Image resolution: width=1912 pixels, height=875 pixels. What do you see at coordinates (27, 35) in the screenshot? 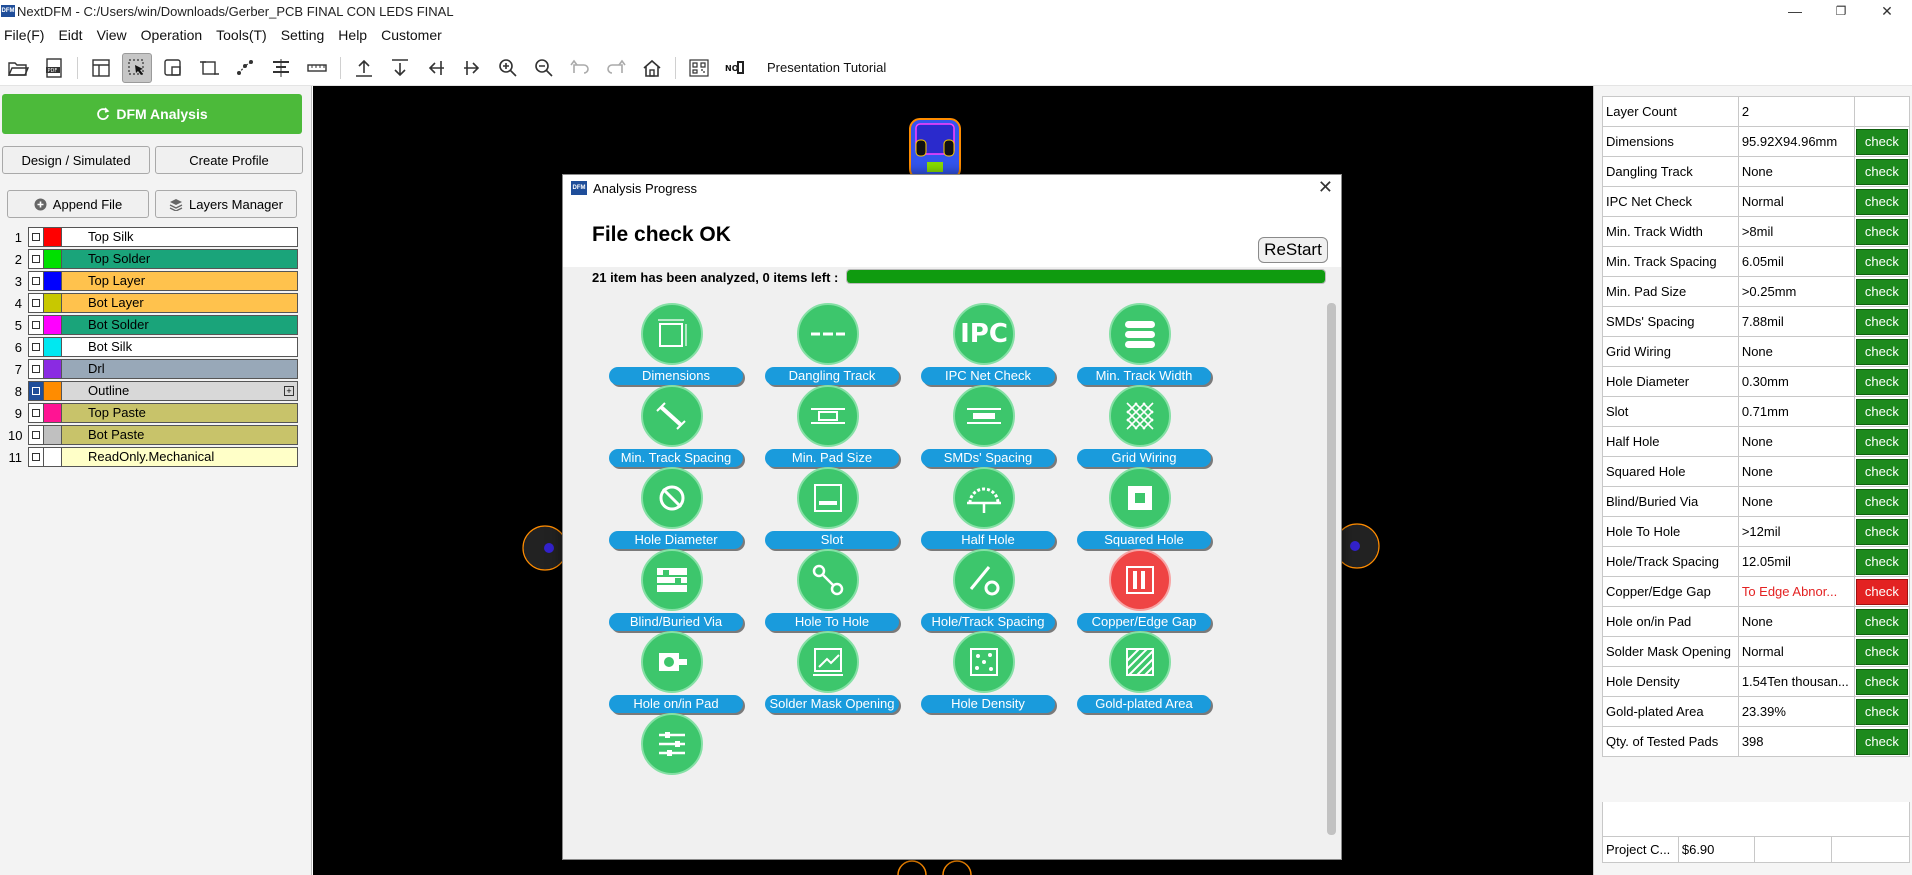
I see `menu-file: File(F)` at bounding box center [27, 35].